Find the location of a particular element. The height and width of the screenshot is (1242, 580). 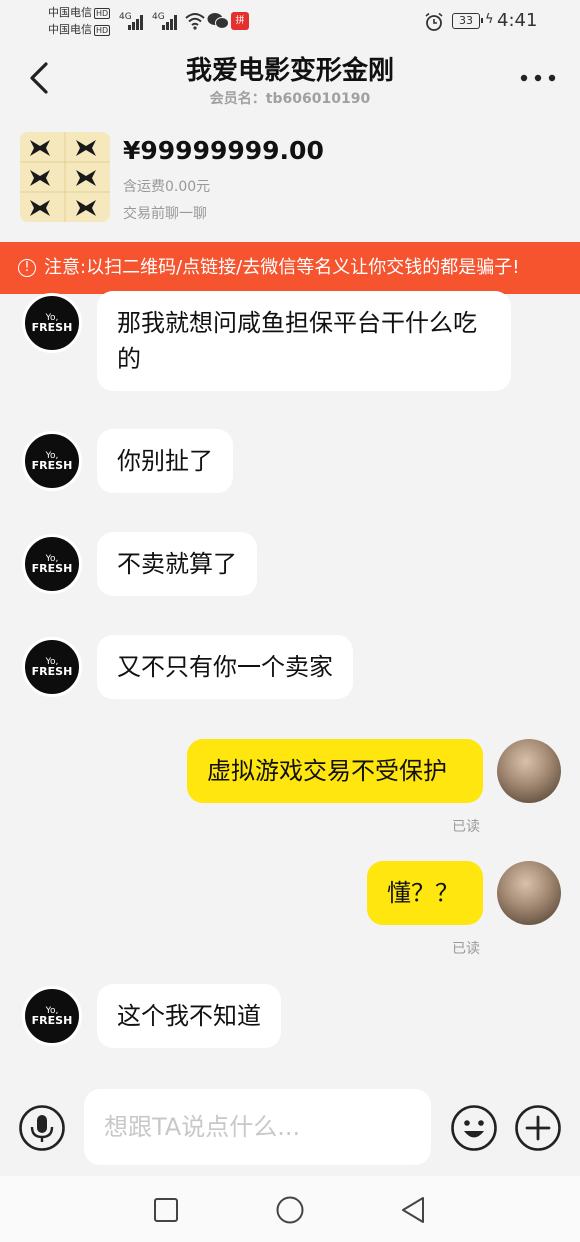

chat-header: 我爱电影变形金刚 会员名：tb606010190 is located at coordinates (290, 82).